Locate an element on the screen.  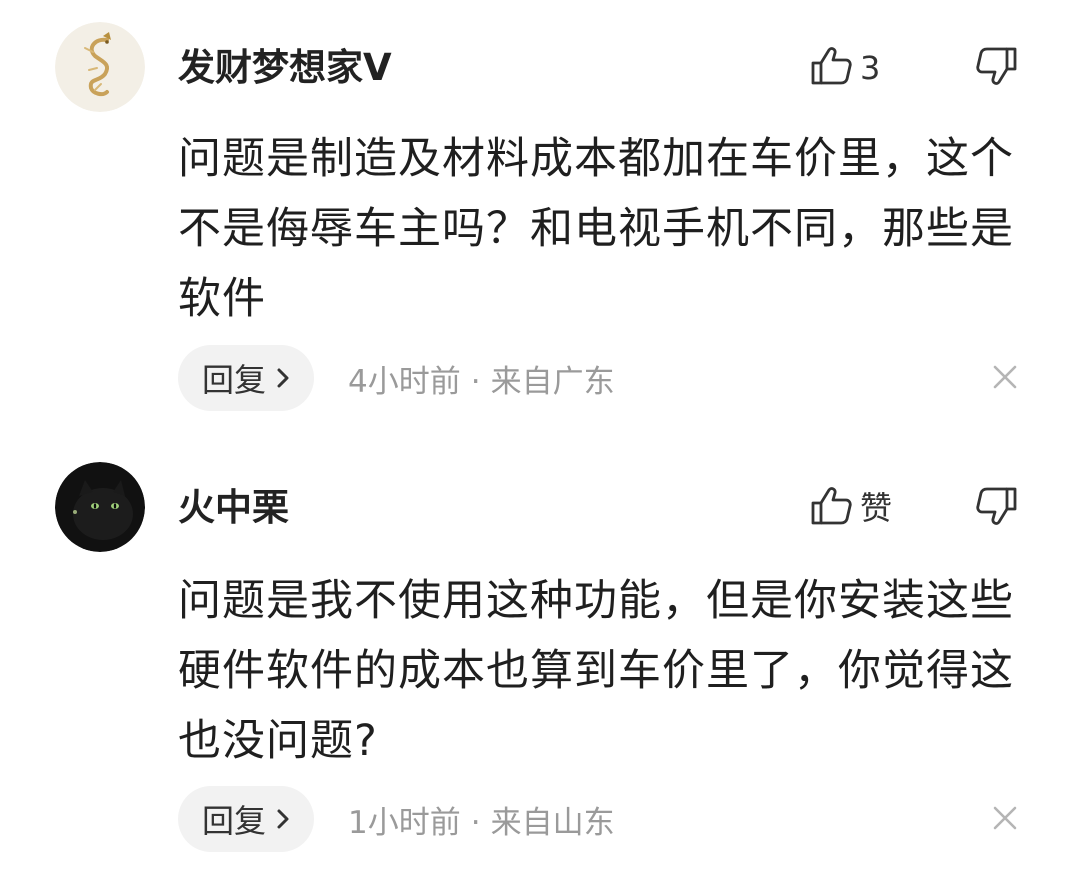
black-cat-avatar-icon is located at coordinates (100, 507).